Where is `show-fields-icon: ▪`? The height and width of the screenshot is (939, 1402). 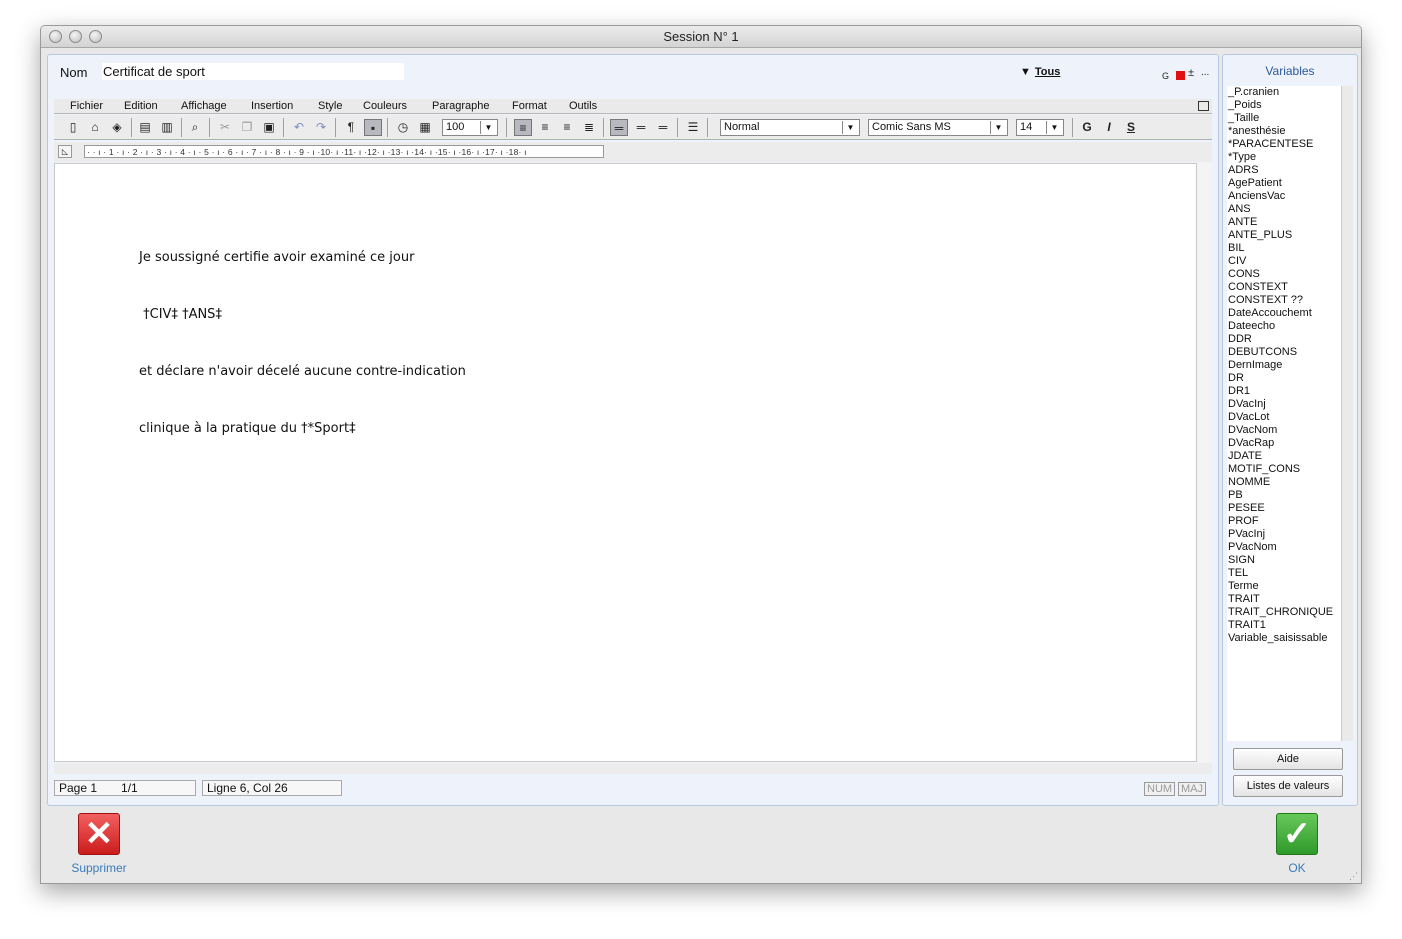 show-fields-icon: ▪ is located at coordinates (373, 127).